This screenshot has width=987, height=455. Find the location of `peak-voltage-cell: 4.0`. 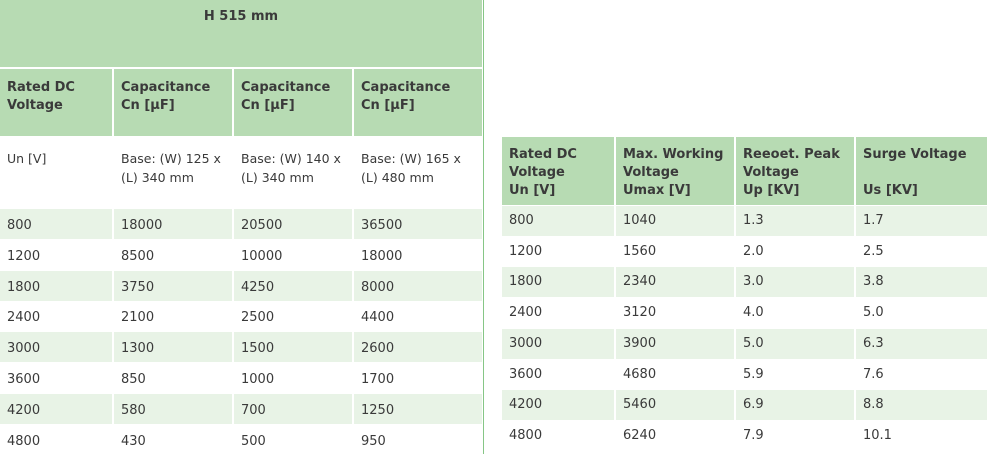

peak-voltage-cell: 4.0 is located at coordinates (795, 313).